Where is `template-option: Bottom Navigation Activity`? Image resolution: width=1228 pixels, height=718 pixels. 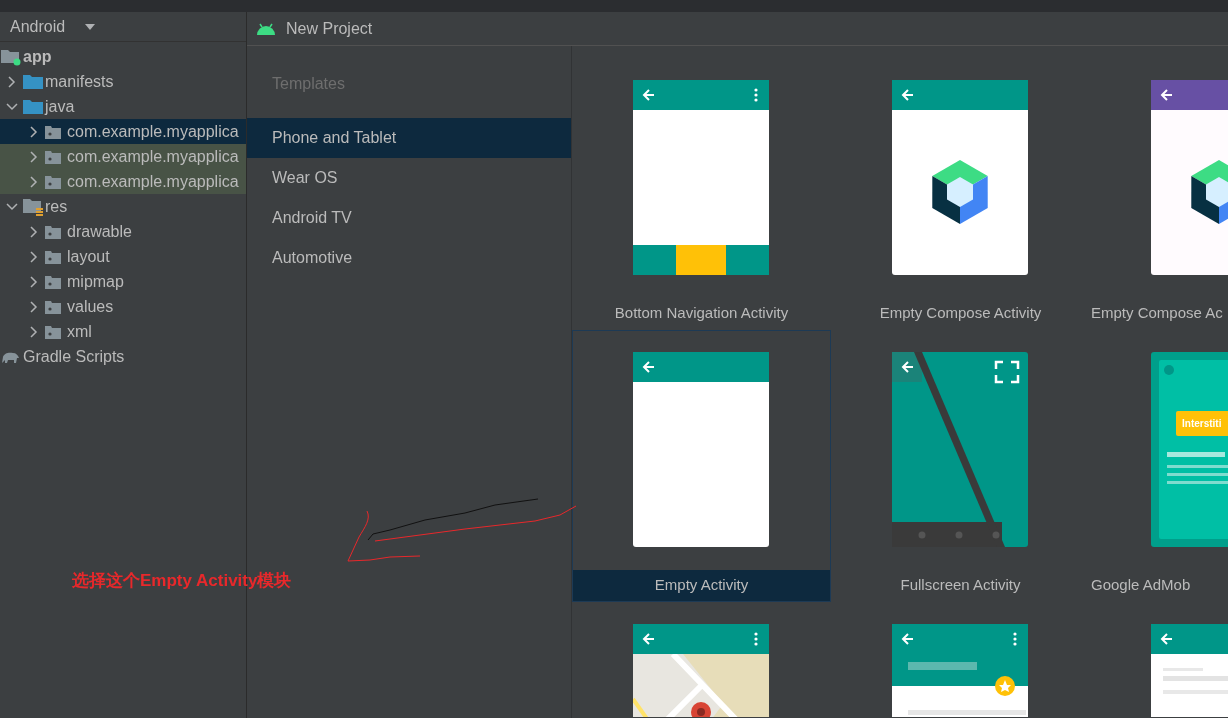 template-option: Bottom Navigation Activity is located at coordinates (701, 194).